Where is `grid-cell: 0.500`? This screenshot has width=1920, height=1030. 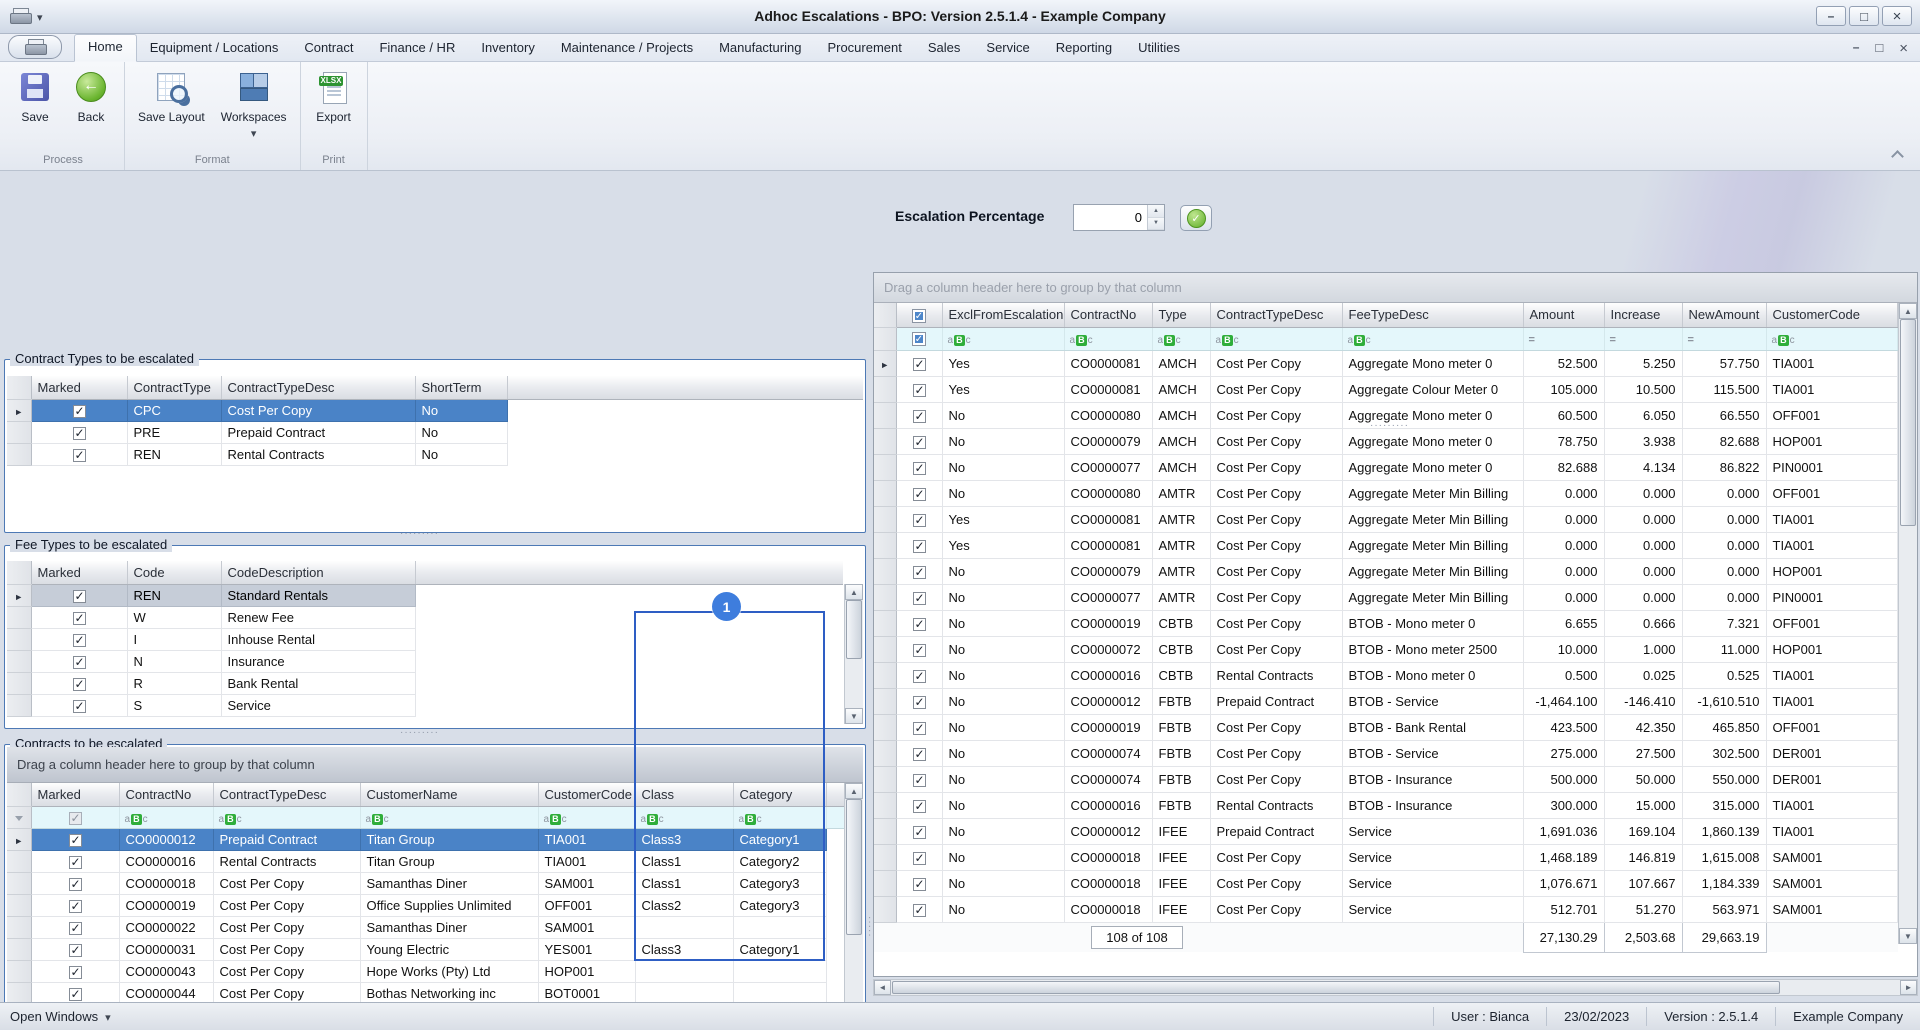
grid-cell: 0.500 is located at coordinates (1564, 675).